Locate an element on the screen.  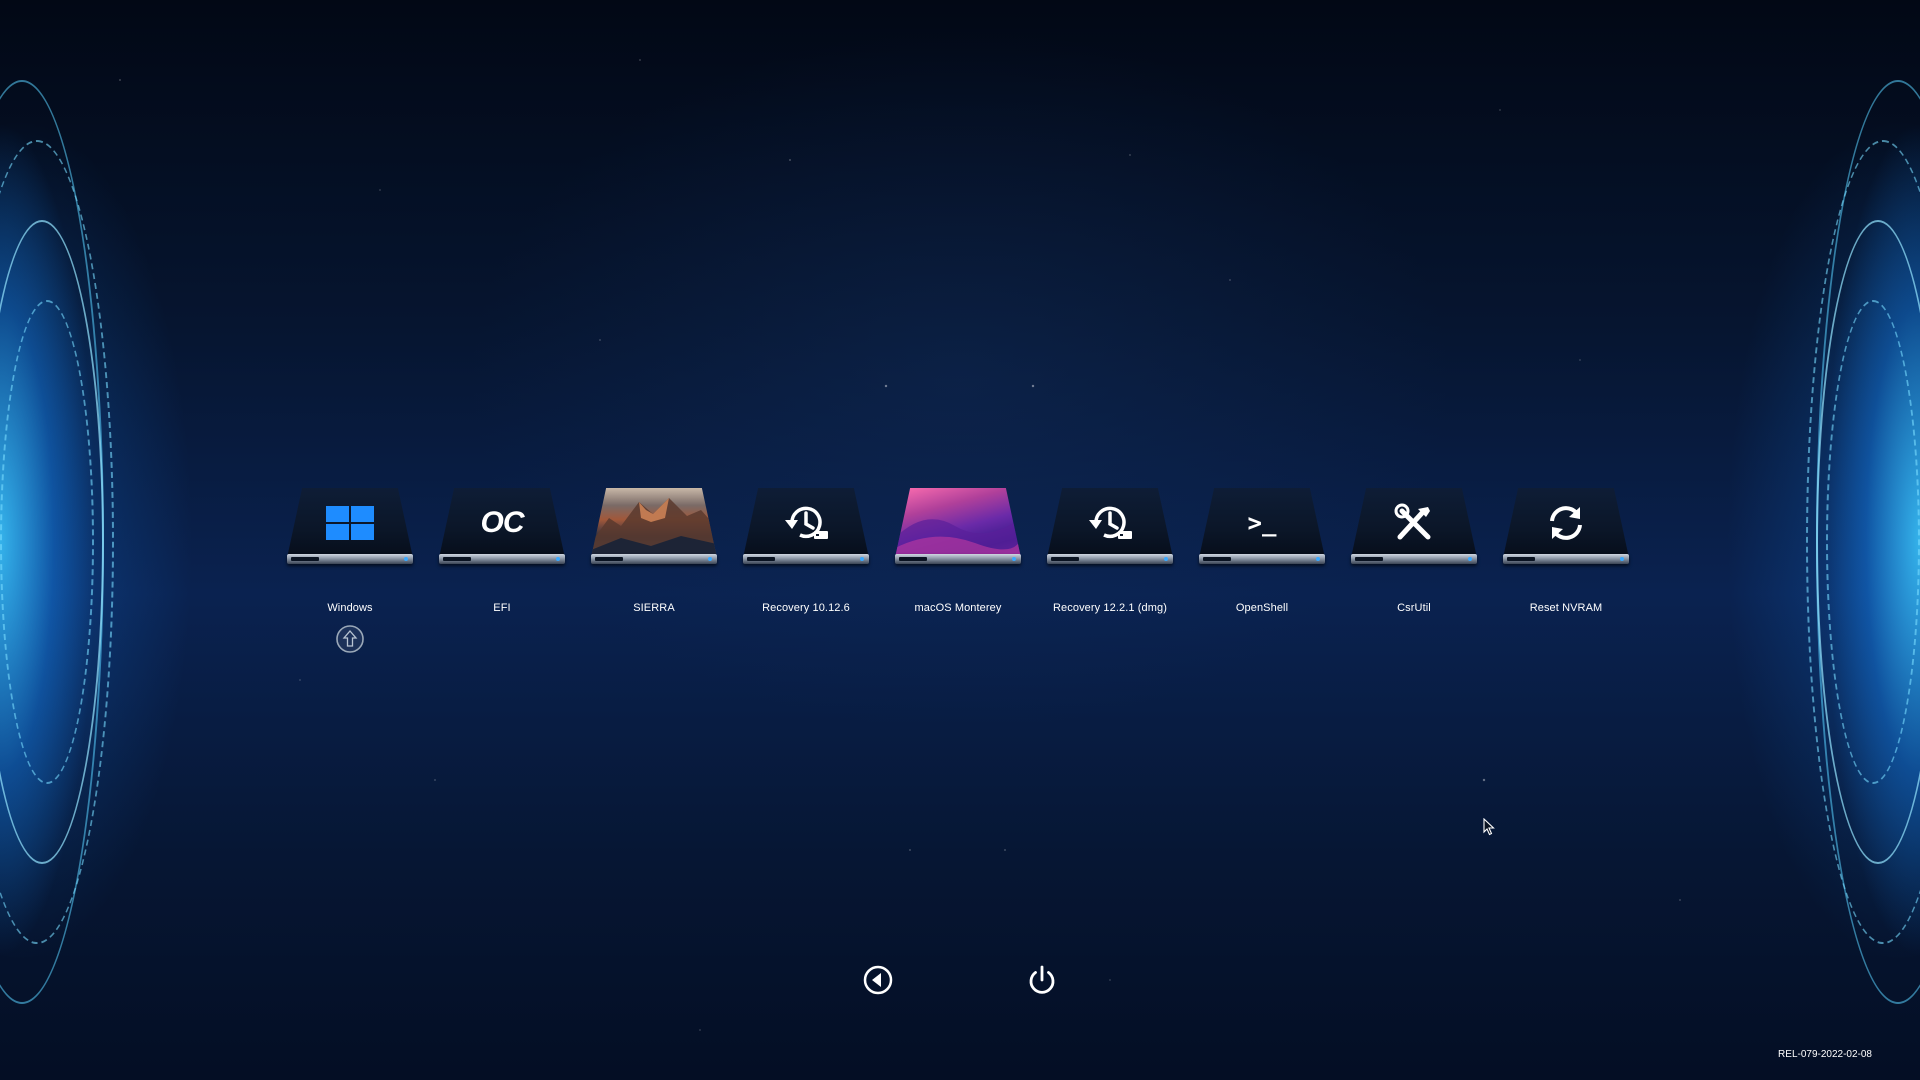
back-button is located at coordinates (878, 980).